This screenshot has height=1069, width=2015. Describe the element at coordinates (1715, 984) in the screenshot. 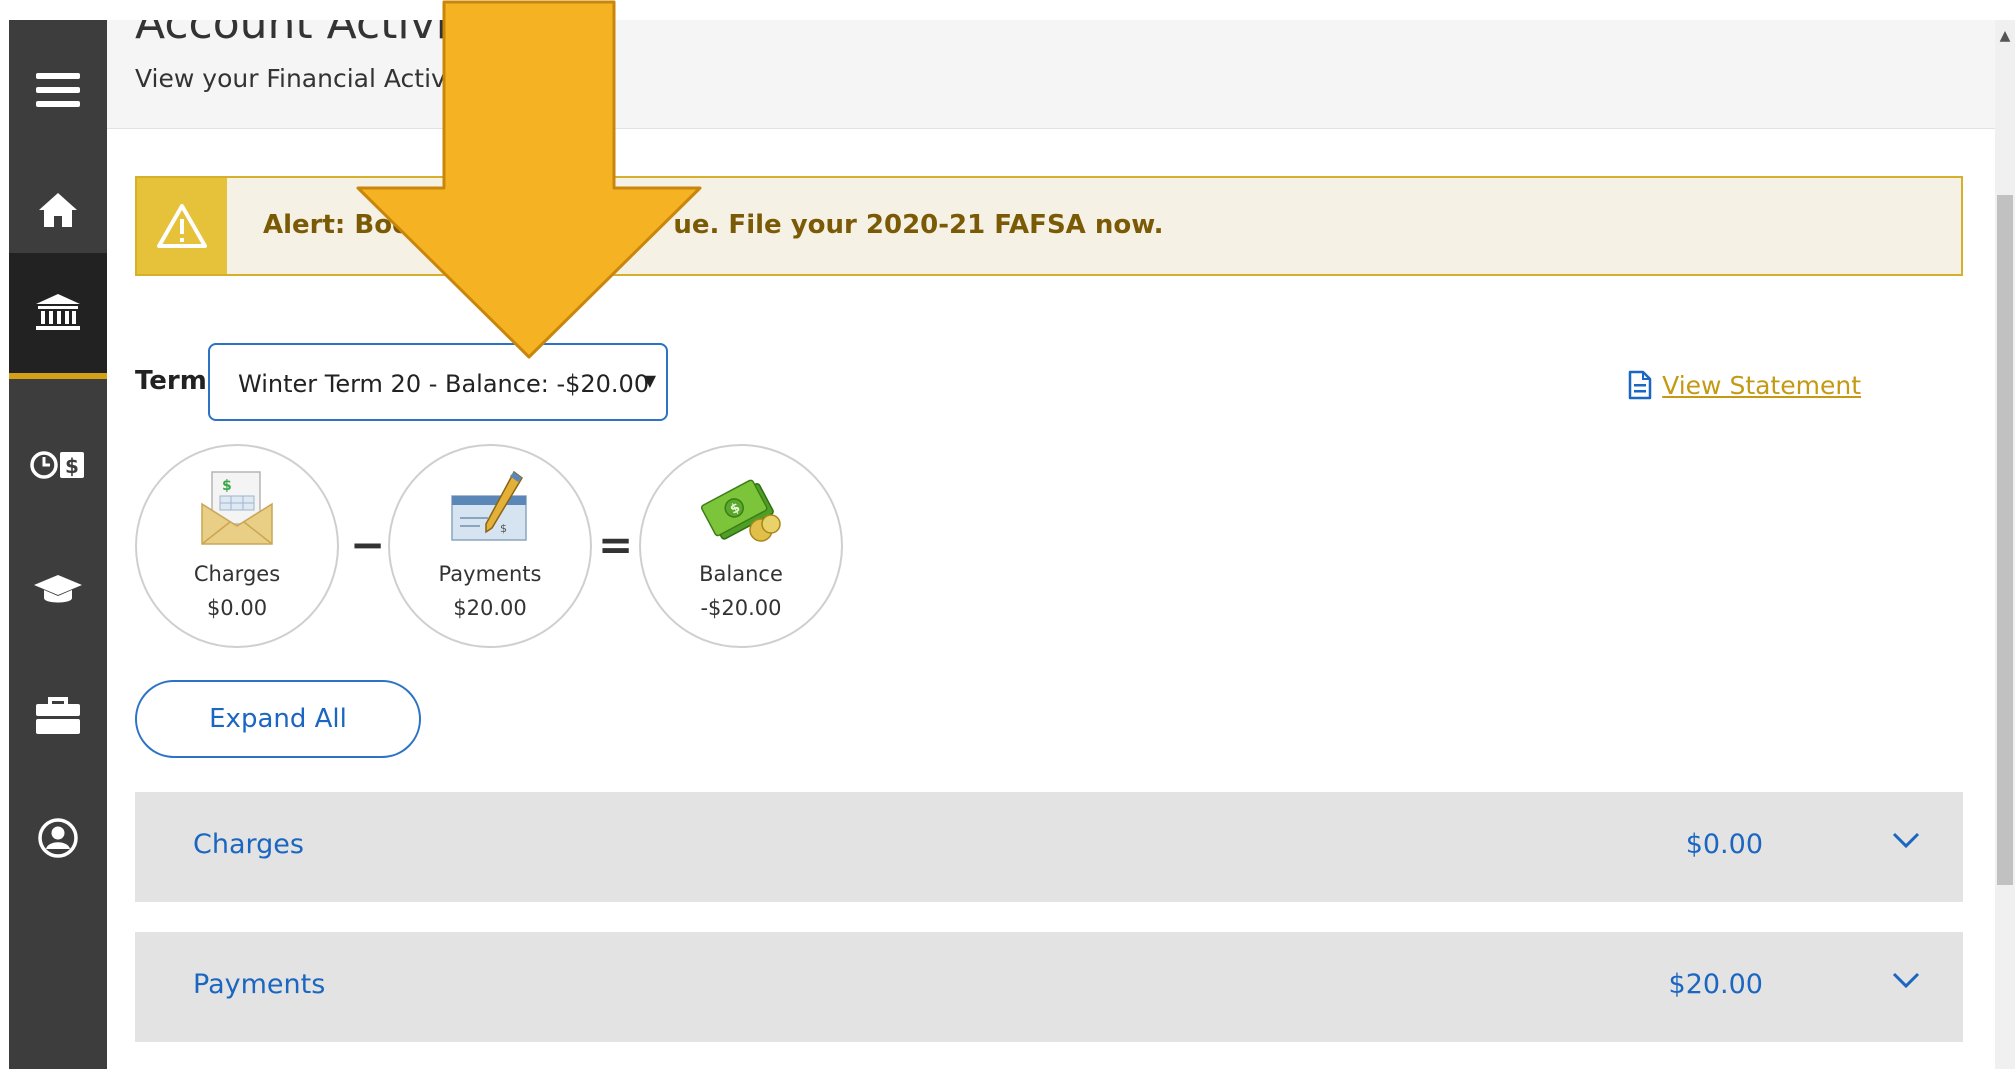

I see `accordion-payments-amount: $20.00` at that location.